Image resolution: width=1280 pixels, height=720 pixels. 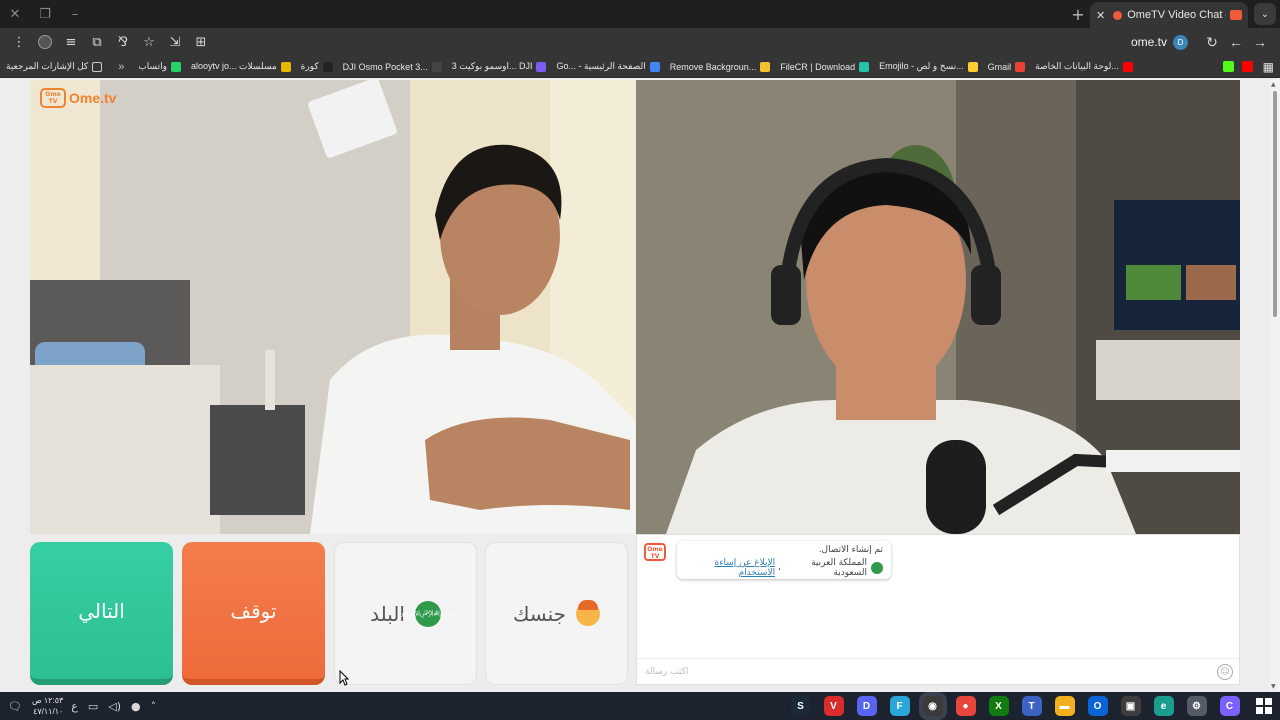 What do you see at coordinates (1236, 42) in the screenshot?
I see `forward-icon: ←` at bounding box center [1236, 42].